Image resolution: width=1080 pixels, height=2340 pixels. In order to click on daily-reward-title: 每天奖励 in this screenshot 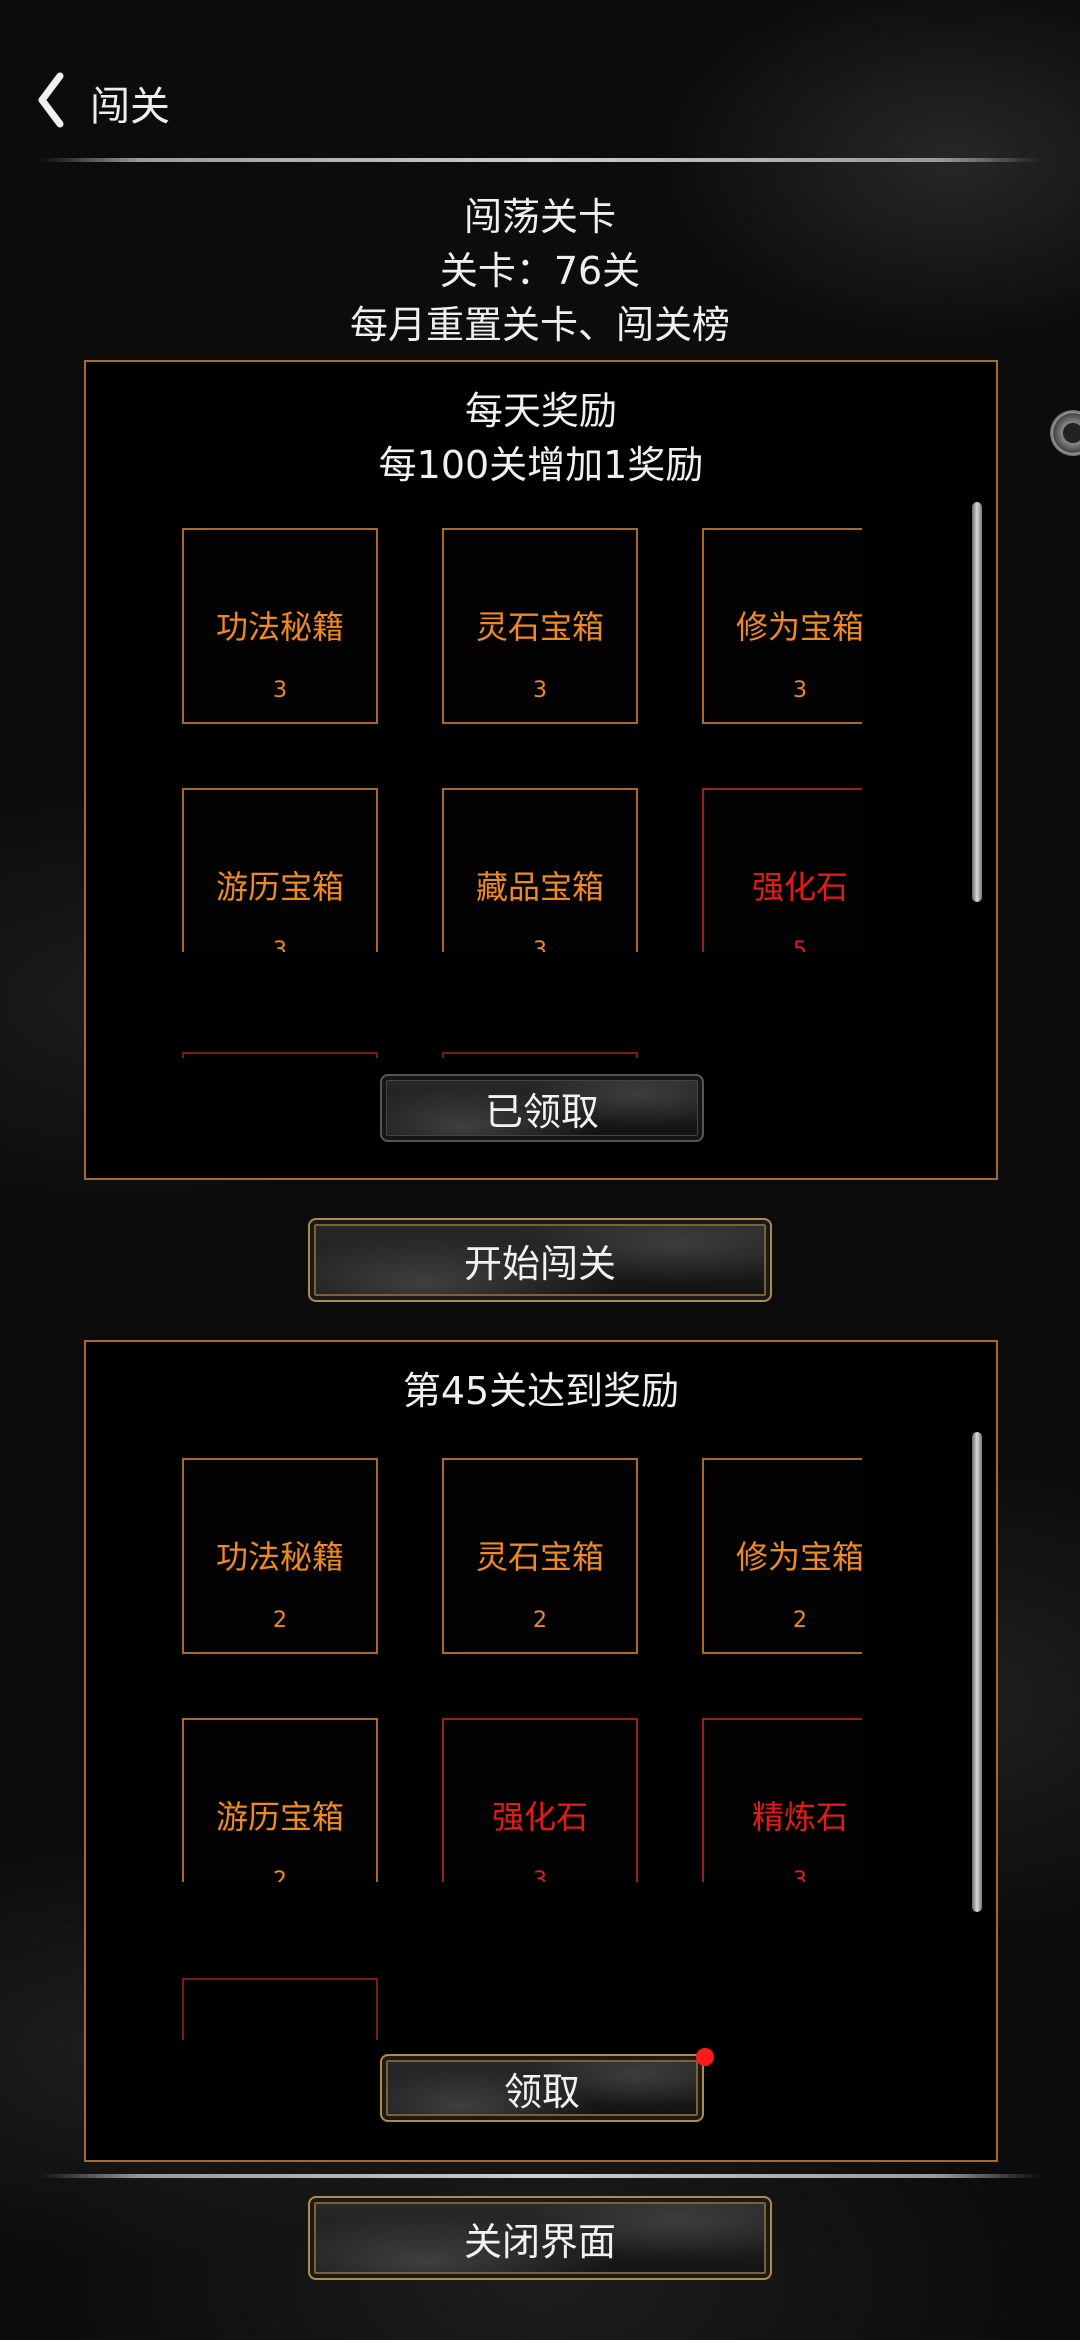, I will do `click(540, 411)`.